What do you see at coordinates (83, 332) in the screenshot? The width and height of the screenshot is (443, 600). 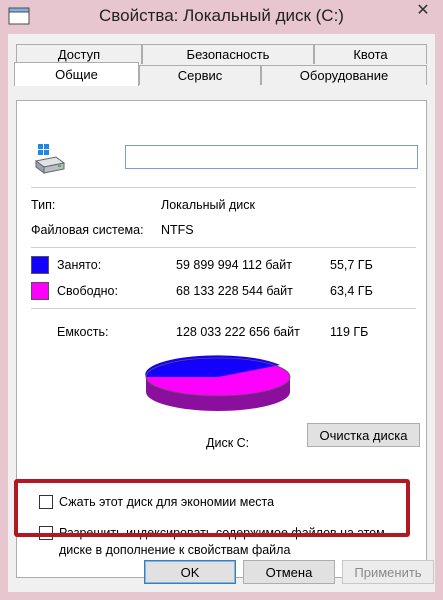 I see `capacity-label: Емкость:` at bounding box center [83, 332].